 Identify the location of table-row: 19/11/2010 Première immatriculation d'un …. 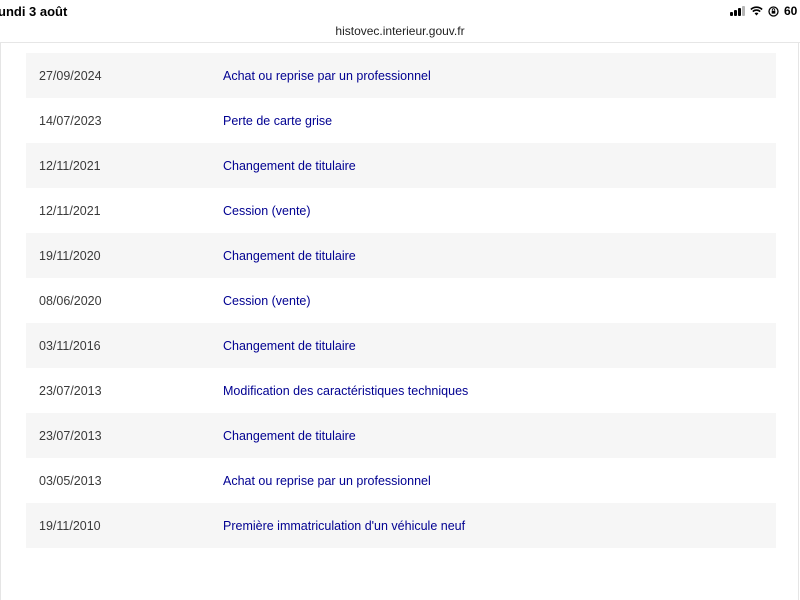
(401, 525).